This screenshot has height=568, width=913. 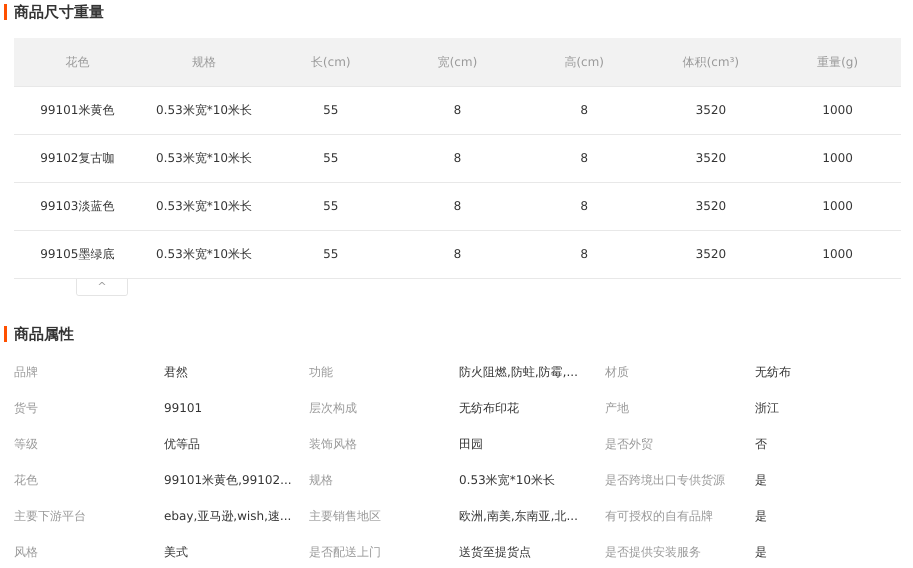 I want to click on attribute-label: 规格, so click(x=321, y=480).